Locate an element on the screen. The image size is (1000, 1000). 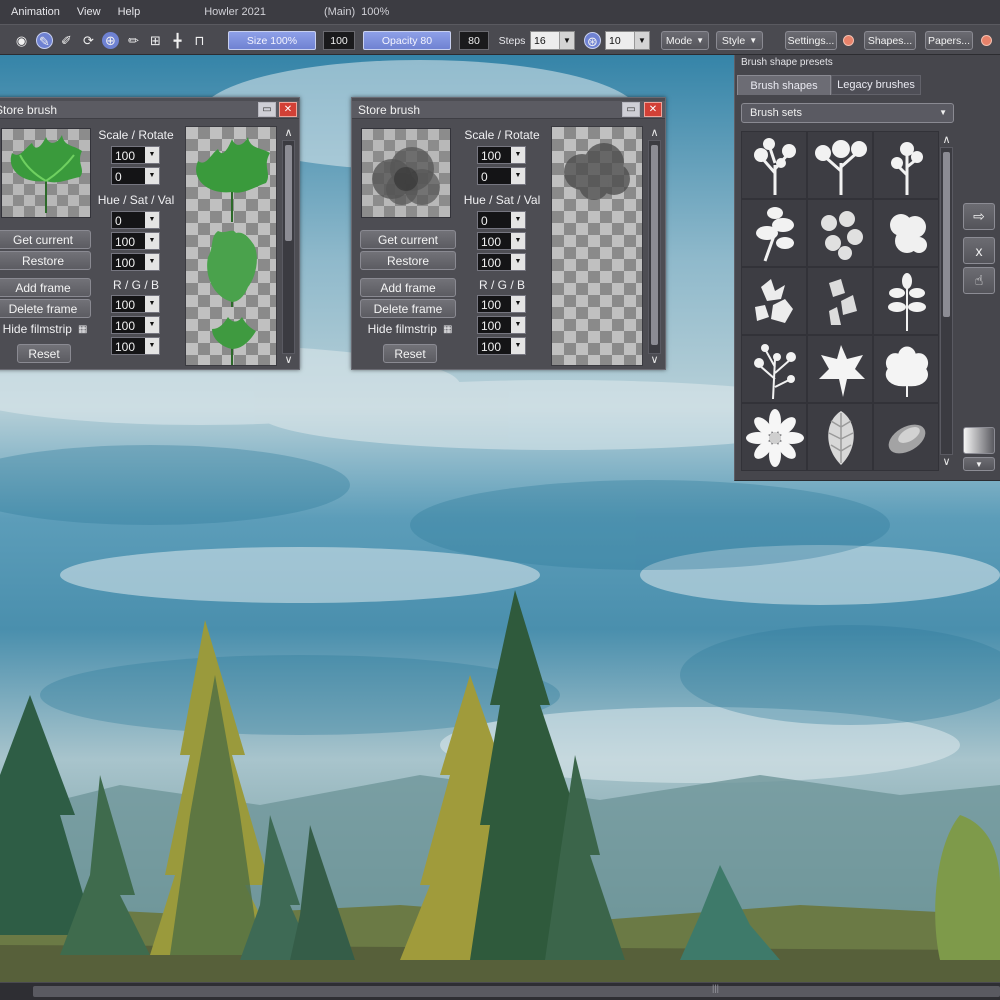
canvas-horizontal-scrollbar: ||| is located at coordinates (500, 991).